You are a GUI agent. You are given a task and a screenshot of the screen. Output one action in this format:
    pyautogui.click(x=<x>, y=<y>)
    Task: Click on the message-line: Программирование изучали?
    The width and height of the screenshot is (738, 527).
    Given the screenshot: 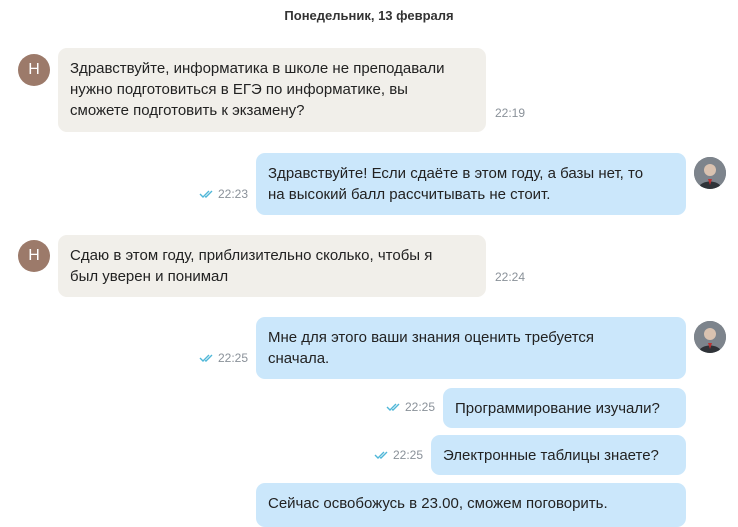 What is the action you would take?
    pyautogui.click(x=557, y=408)
    